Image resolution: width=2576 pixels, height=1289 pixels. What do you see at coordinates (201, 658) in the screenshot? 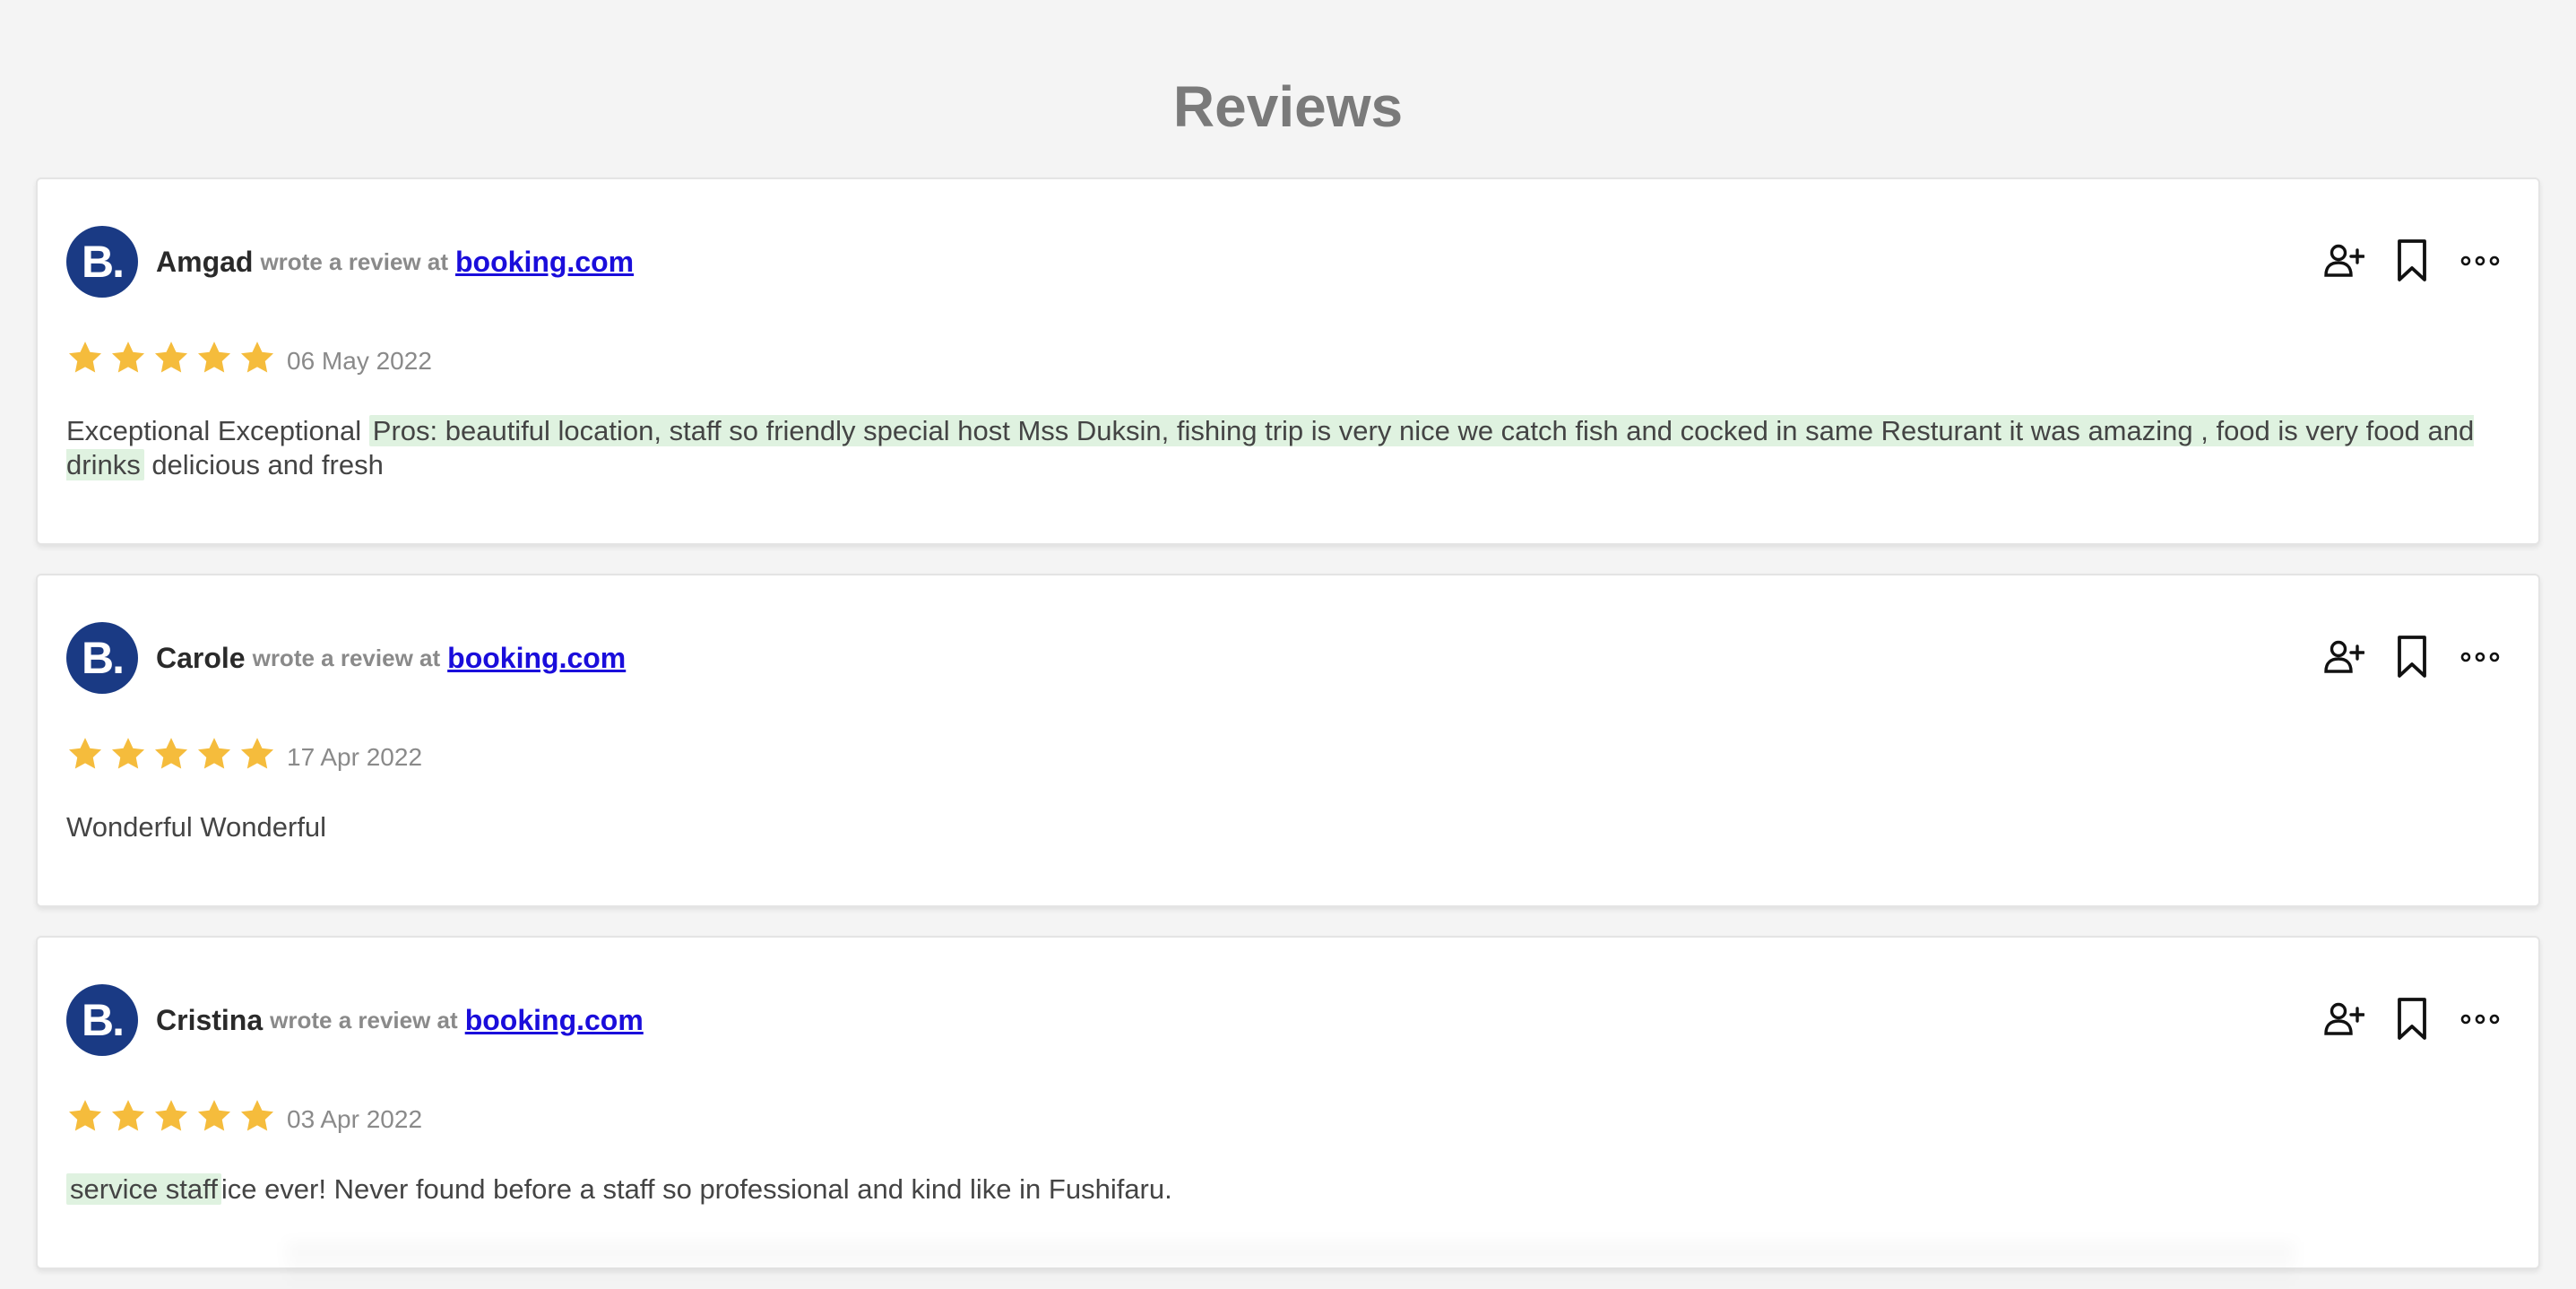
I see `reviewer-name: Carole` at bounding box center [201, 658].